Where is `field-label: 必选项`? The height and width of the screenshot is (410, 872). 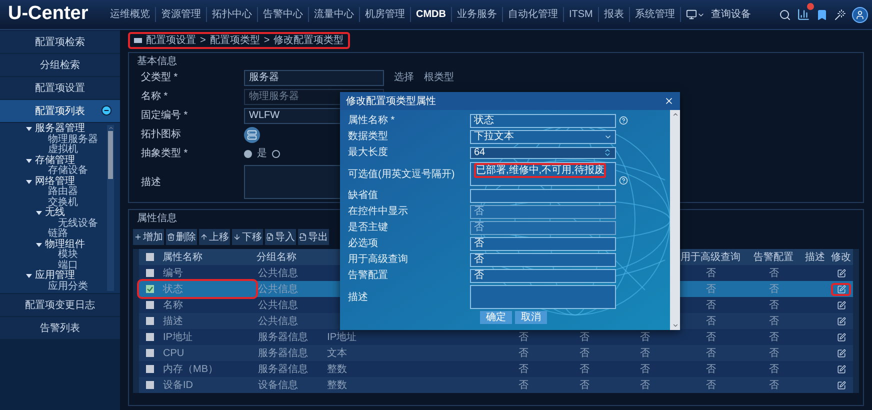 field-label: 必选项 is located at coordinates (363, 243).